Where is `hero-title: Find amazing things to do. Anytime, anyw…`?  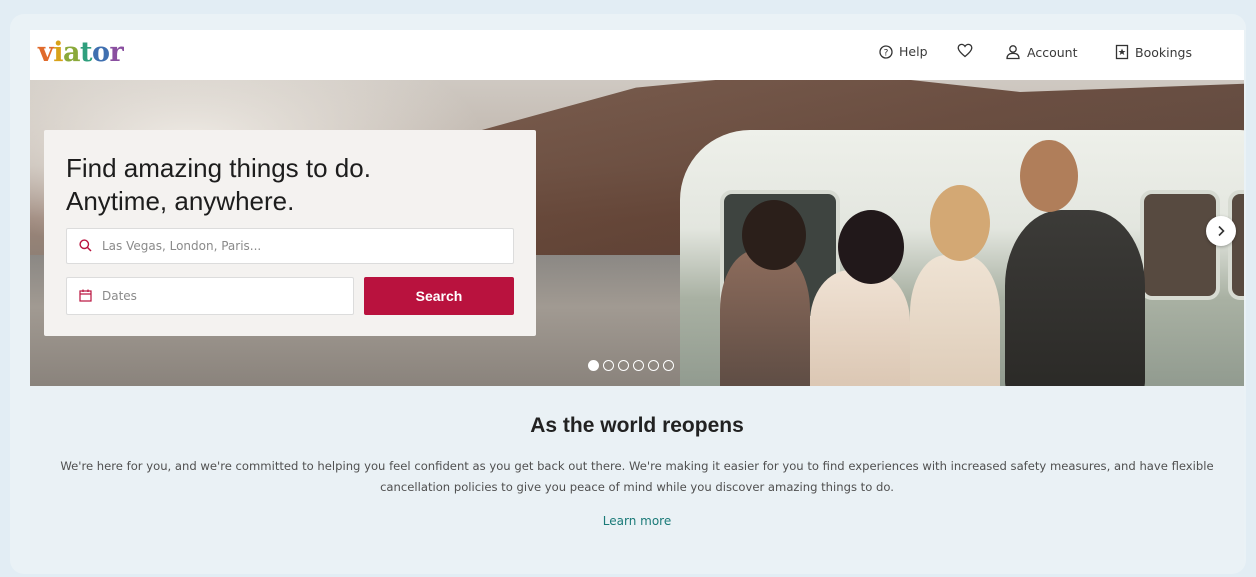
hero-title: Find amazing things to do. Anytime, anyw… is located at coordinates (276, 185).